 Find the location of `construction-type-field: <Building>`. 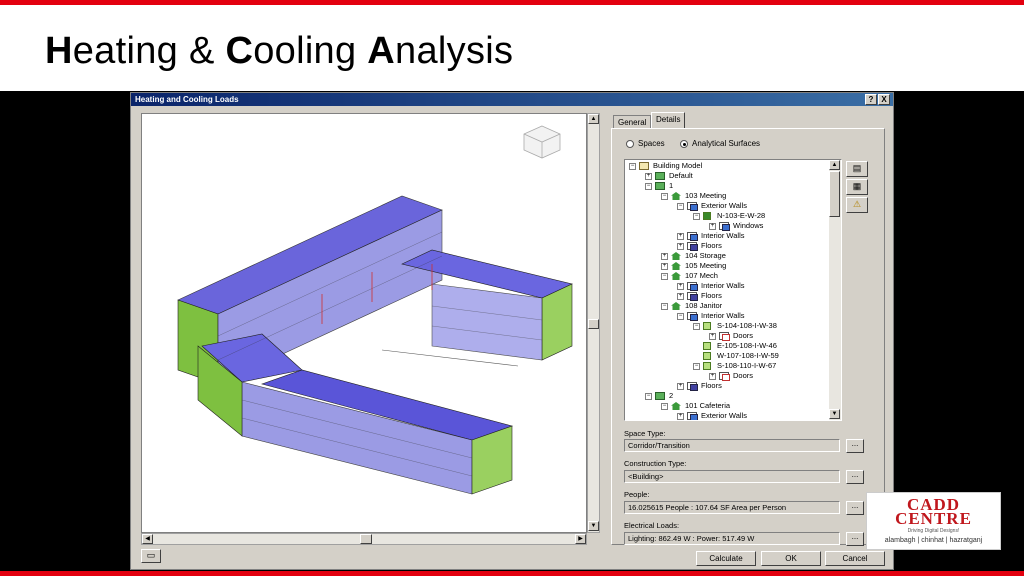

construction-type-field: <Building> is located at coordinates (732, 476).